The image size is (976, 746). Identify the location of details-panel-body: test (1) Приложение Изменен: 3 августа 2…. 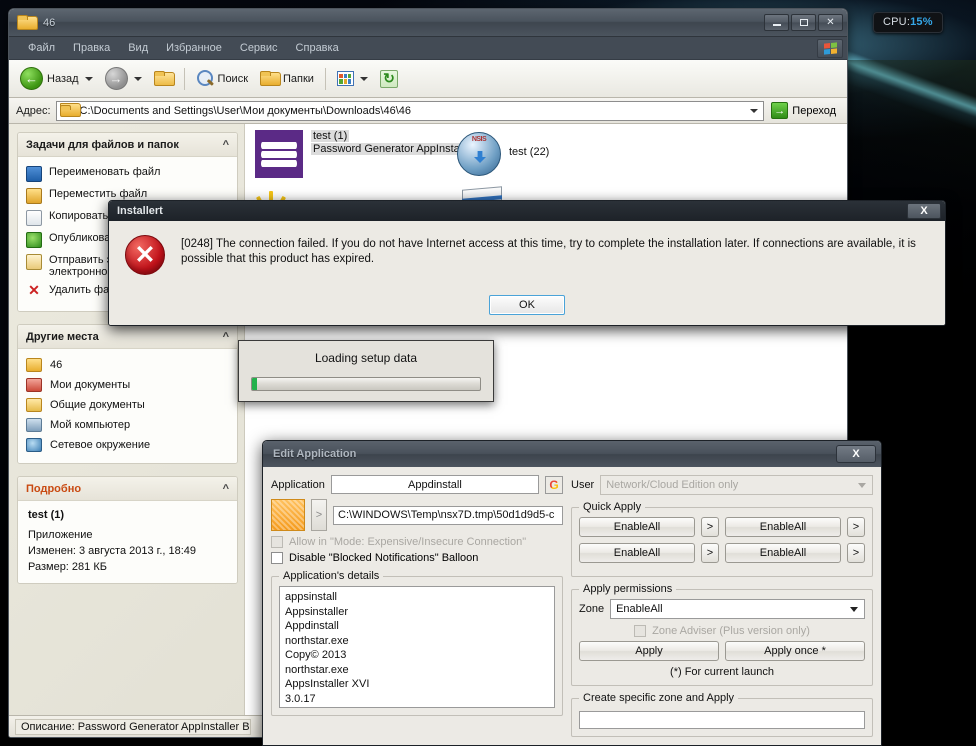
(127, 542).